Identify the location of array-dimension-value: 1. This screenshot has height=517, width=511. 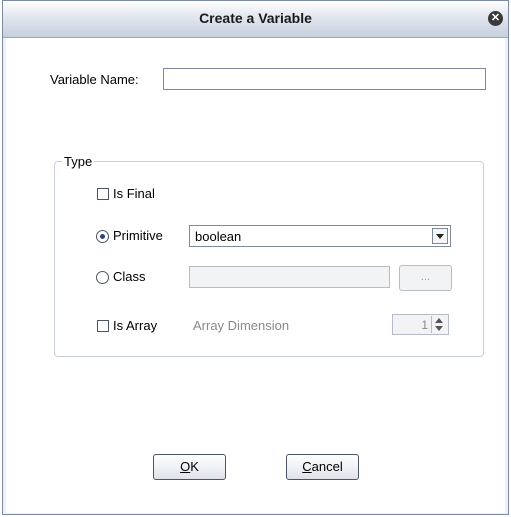
(424, 325).